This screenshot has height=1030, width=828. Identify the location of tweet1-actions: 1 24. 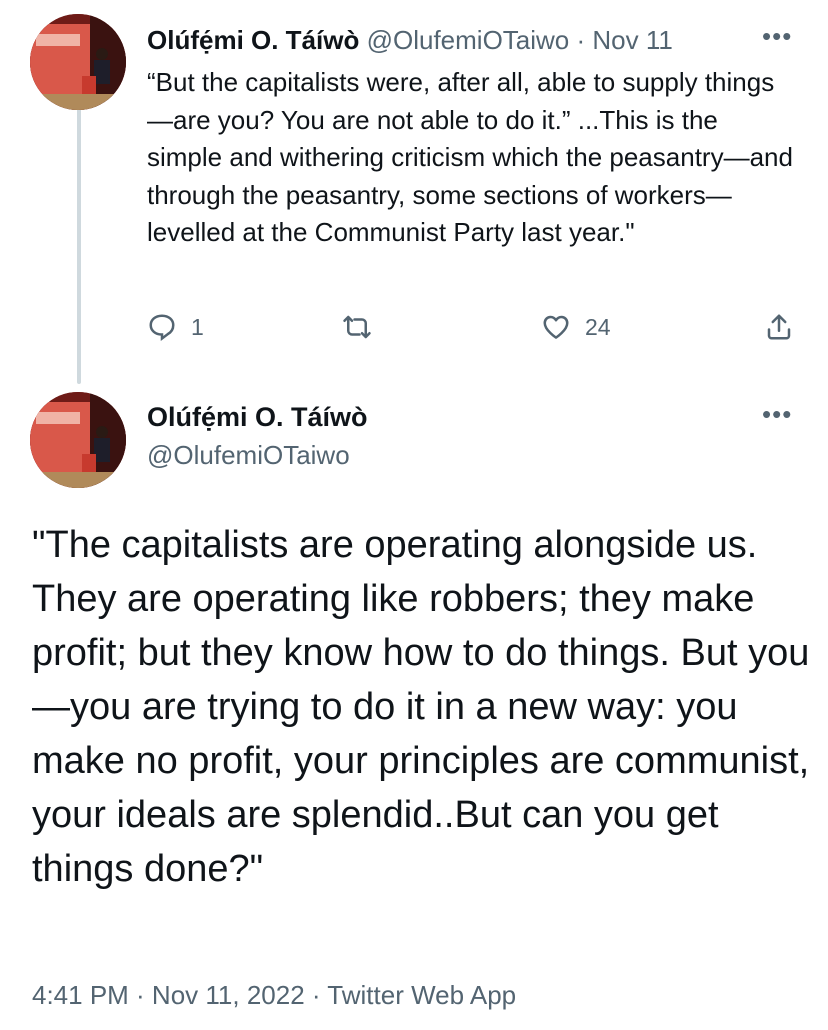
(414, 332).